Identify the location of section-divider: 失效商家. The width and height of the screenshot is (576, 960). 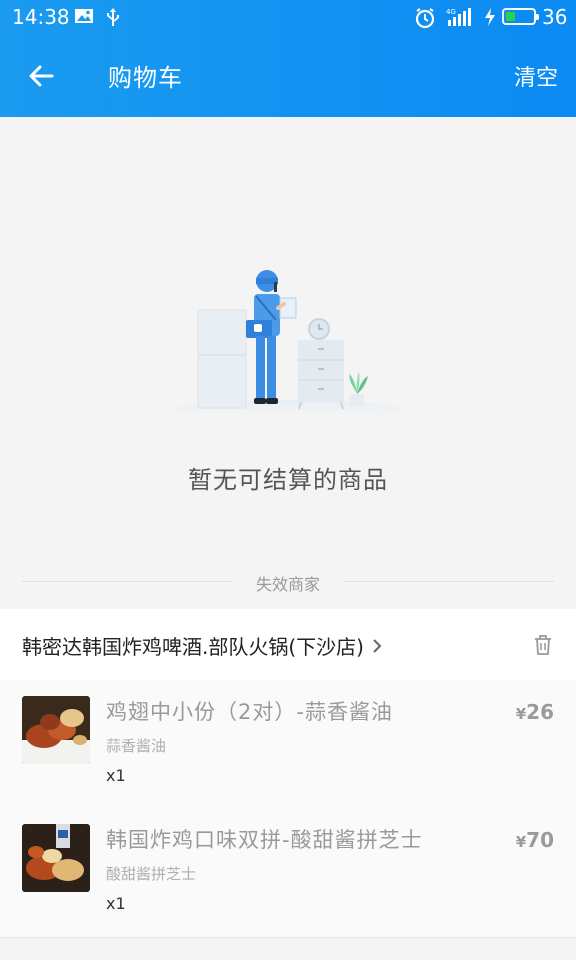
(288, 582).